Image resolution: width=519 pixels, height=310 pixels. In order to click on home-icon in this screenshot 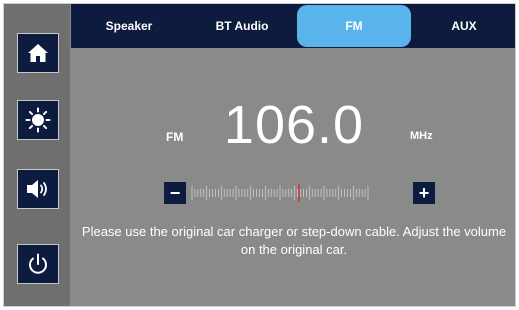, I will do `click(38, 53)`.